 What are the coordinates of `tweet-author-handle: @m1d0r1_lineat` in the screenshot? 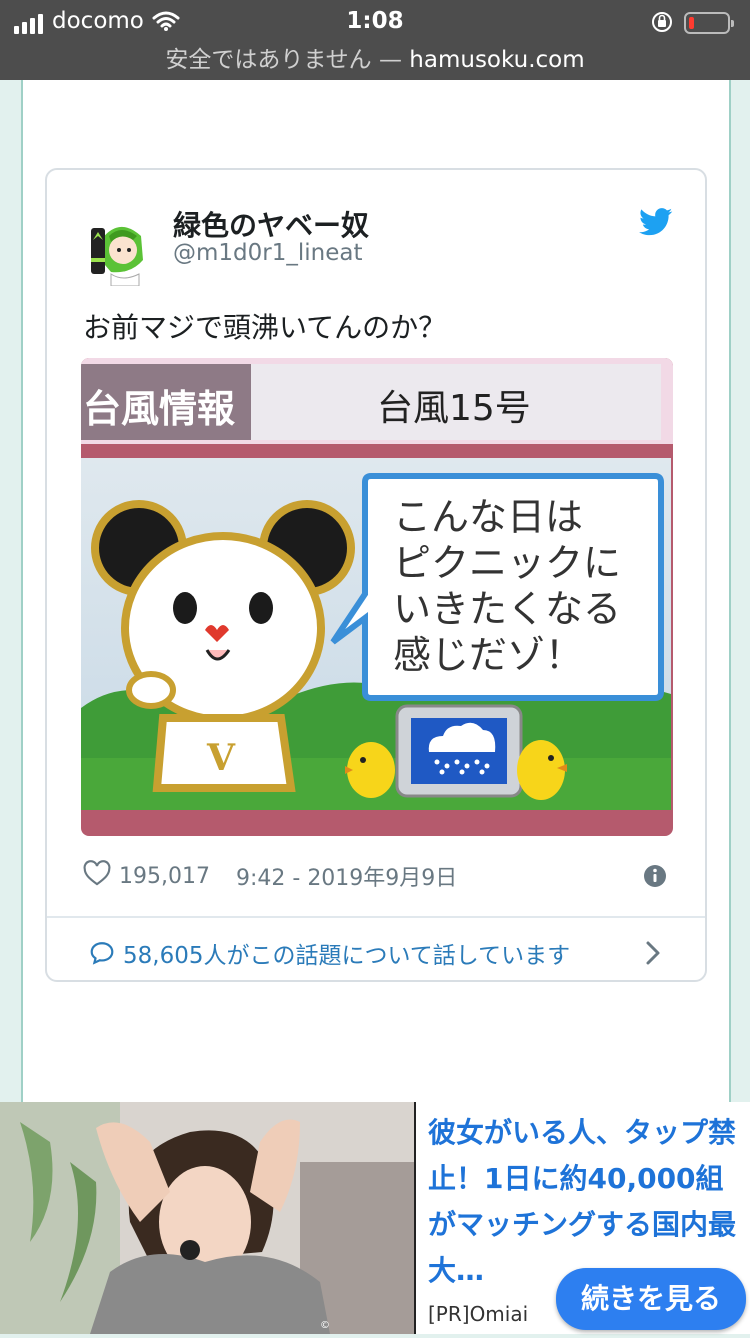 It's located at (267, 253).